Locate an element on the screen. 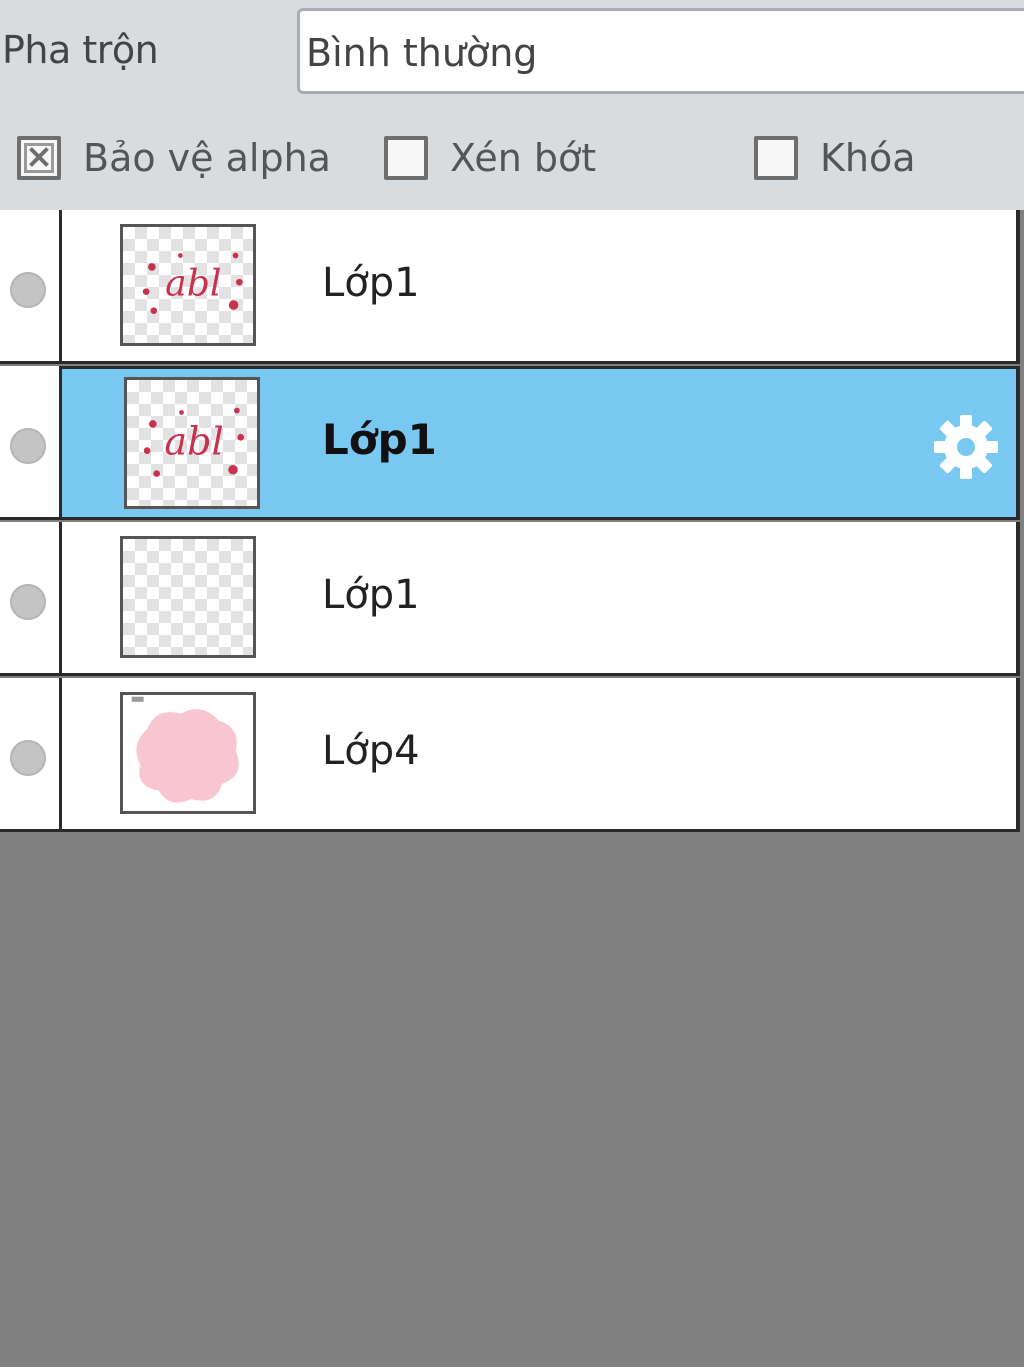  protect-alpha-option: Bảo vệ alpha is located at coordinates (174, 158).